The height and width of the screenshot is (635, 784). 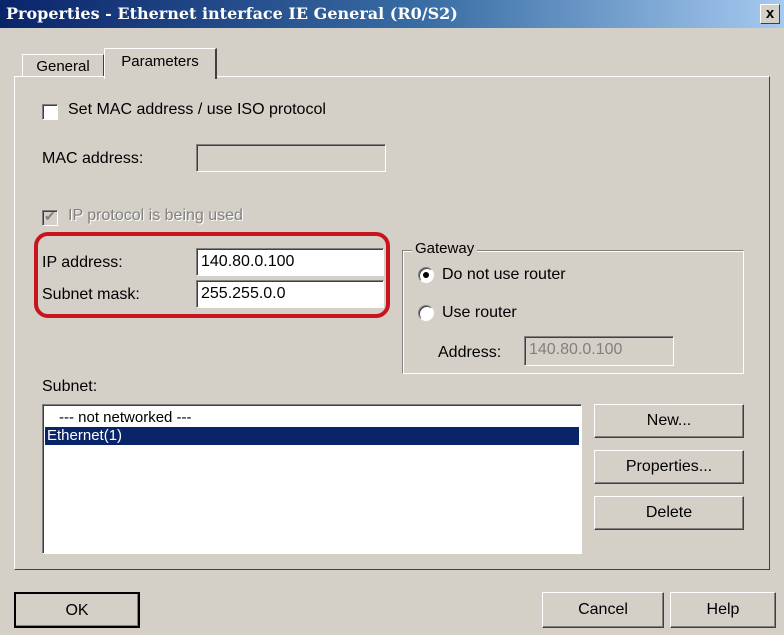 I want to click on ok-button: OK, so click(x=77, y=610).